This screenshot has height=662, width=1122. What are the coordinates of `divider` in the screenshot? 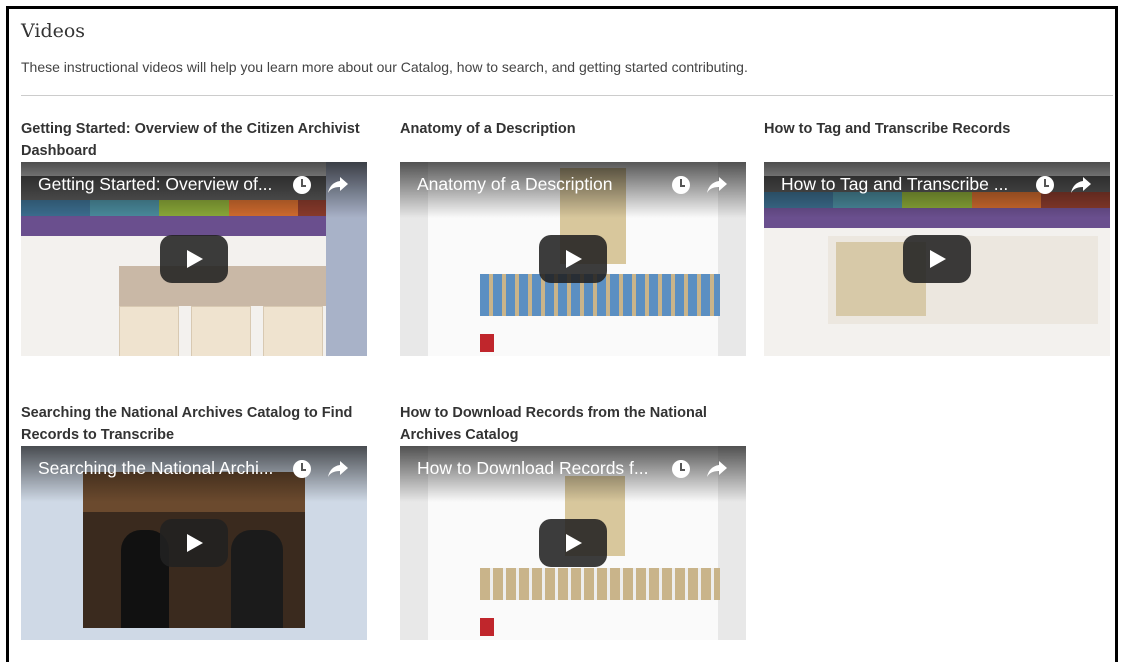 It's located at (567, 95).